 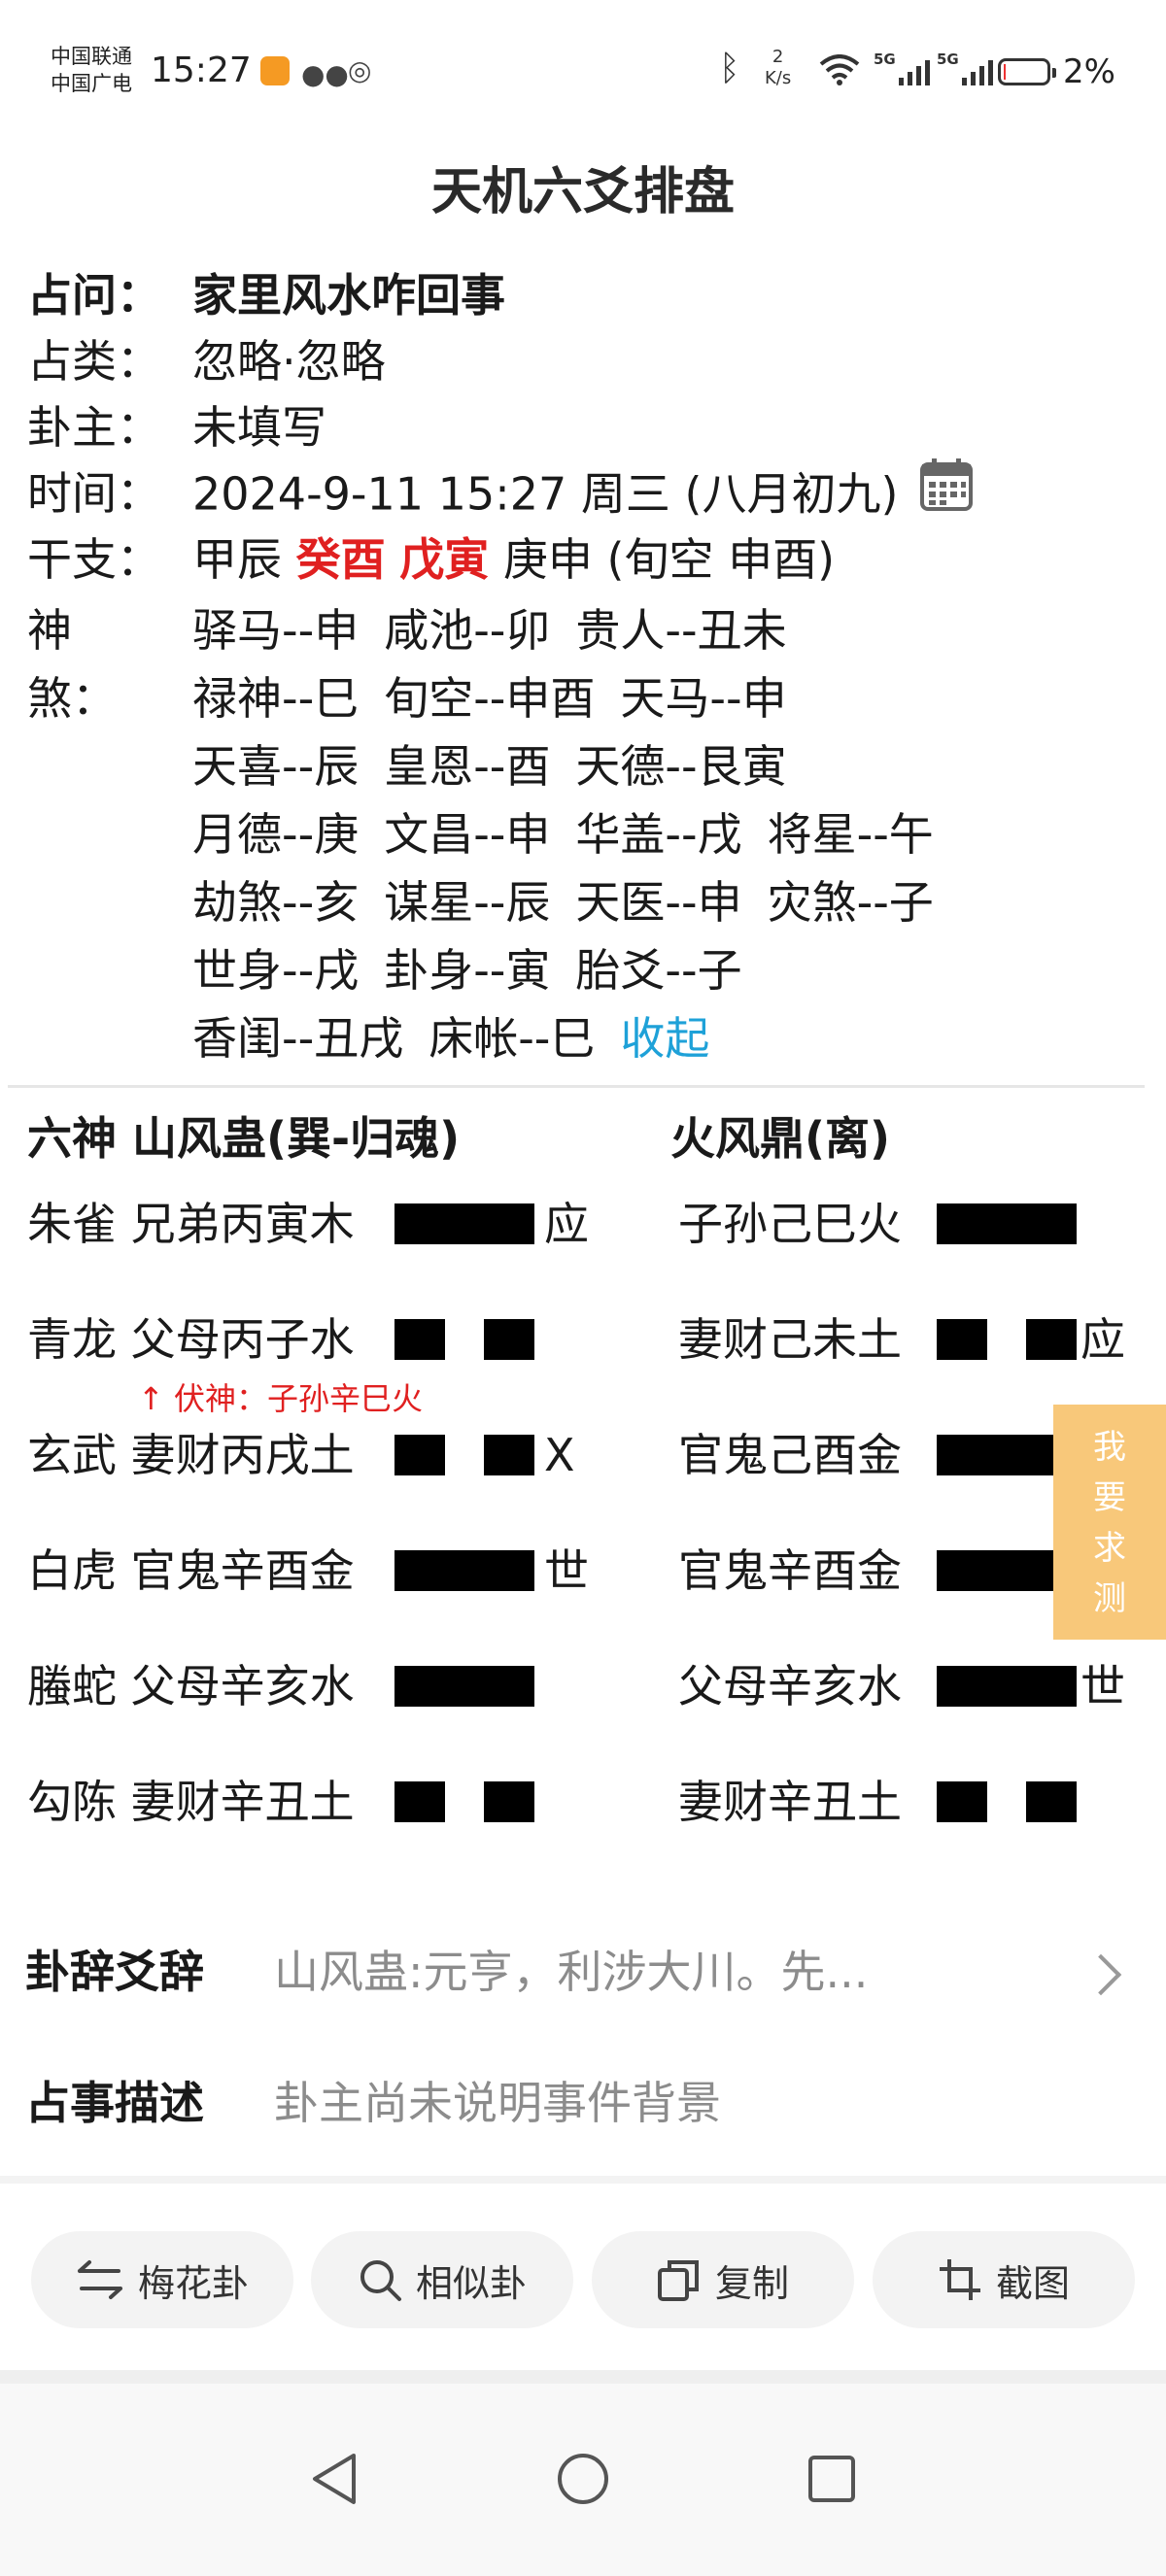 I want to click on right-yang-line, so click(x=1007, y=1223).